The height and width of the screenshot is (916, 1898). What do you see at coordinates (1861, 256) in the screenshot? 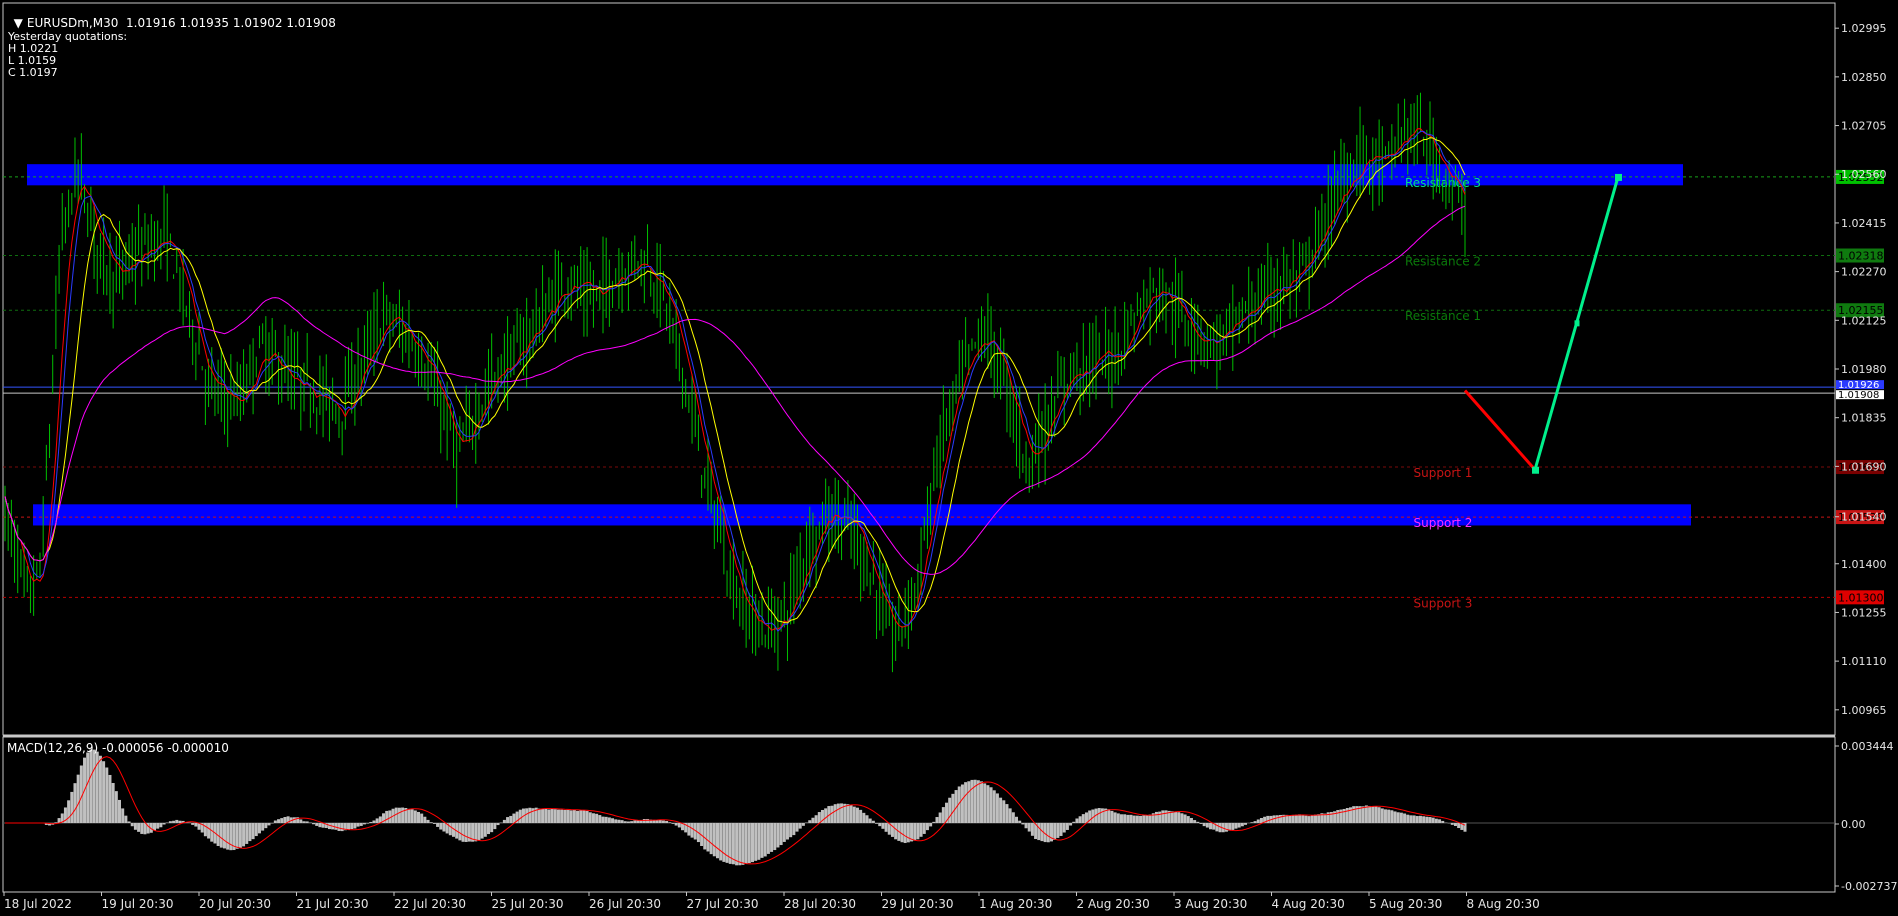
I see `level-price-label: 1.02318` at bounding box center [1861, 256].